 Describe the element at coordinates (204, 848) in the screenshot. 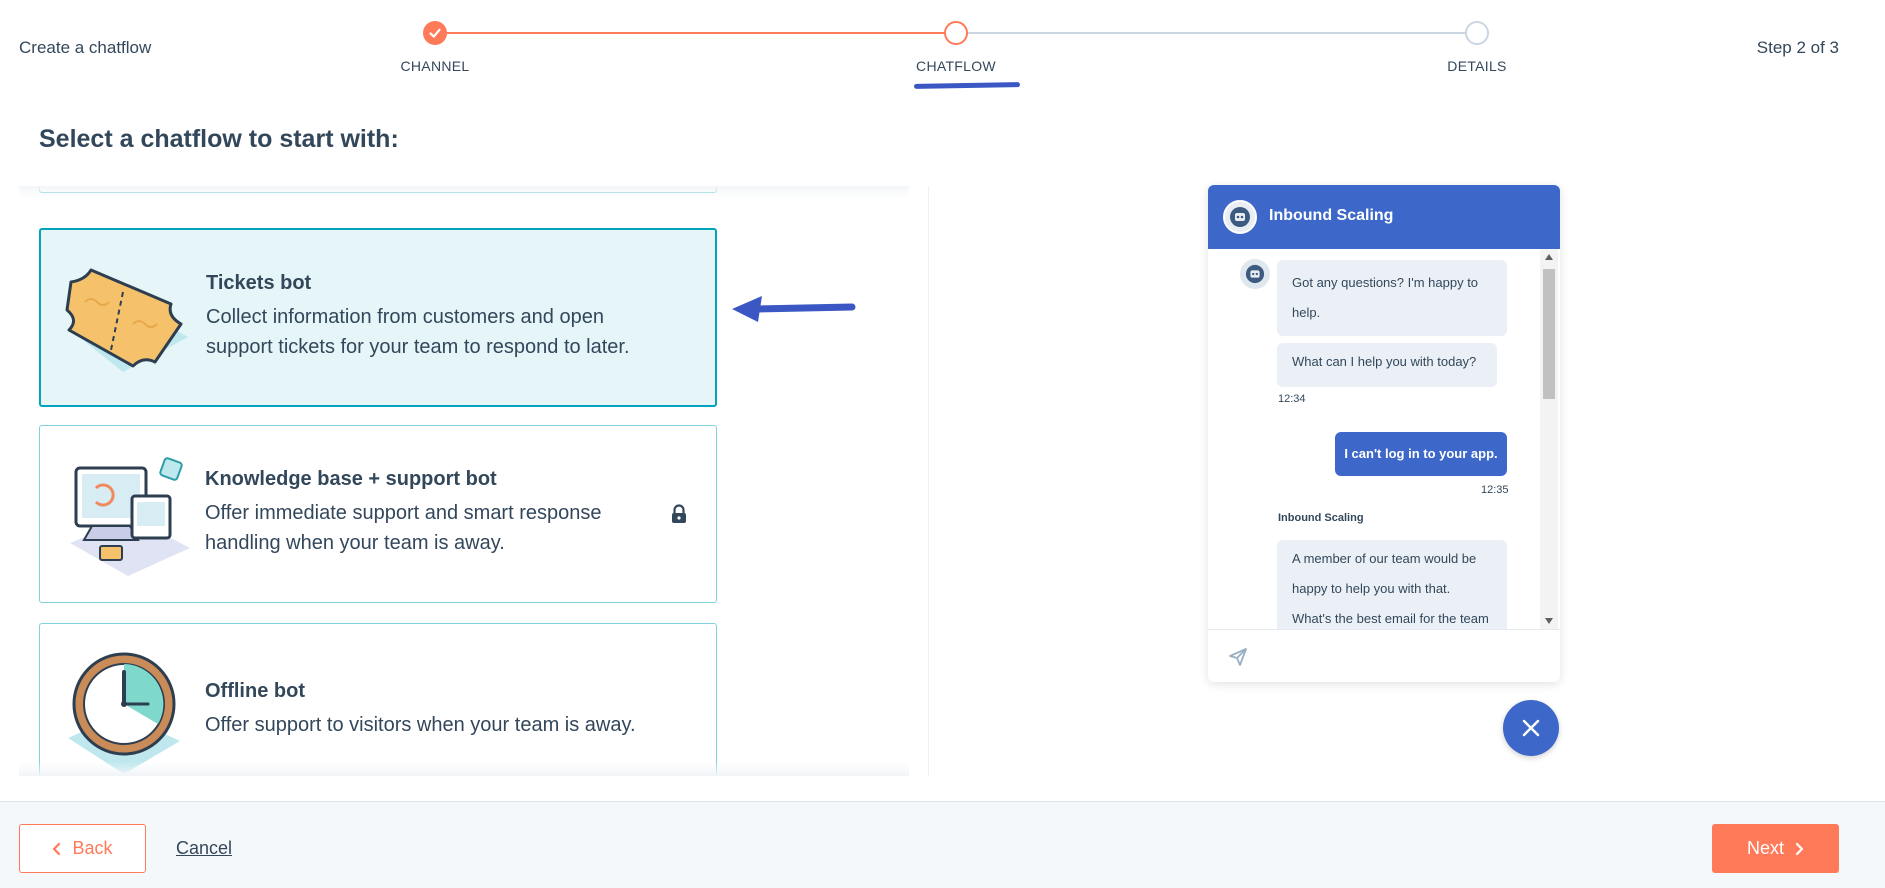

I see `cancel-link: Cancel` at that location.